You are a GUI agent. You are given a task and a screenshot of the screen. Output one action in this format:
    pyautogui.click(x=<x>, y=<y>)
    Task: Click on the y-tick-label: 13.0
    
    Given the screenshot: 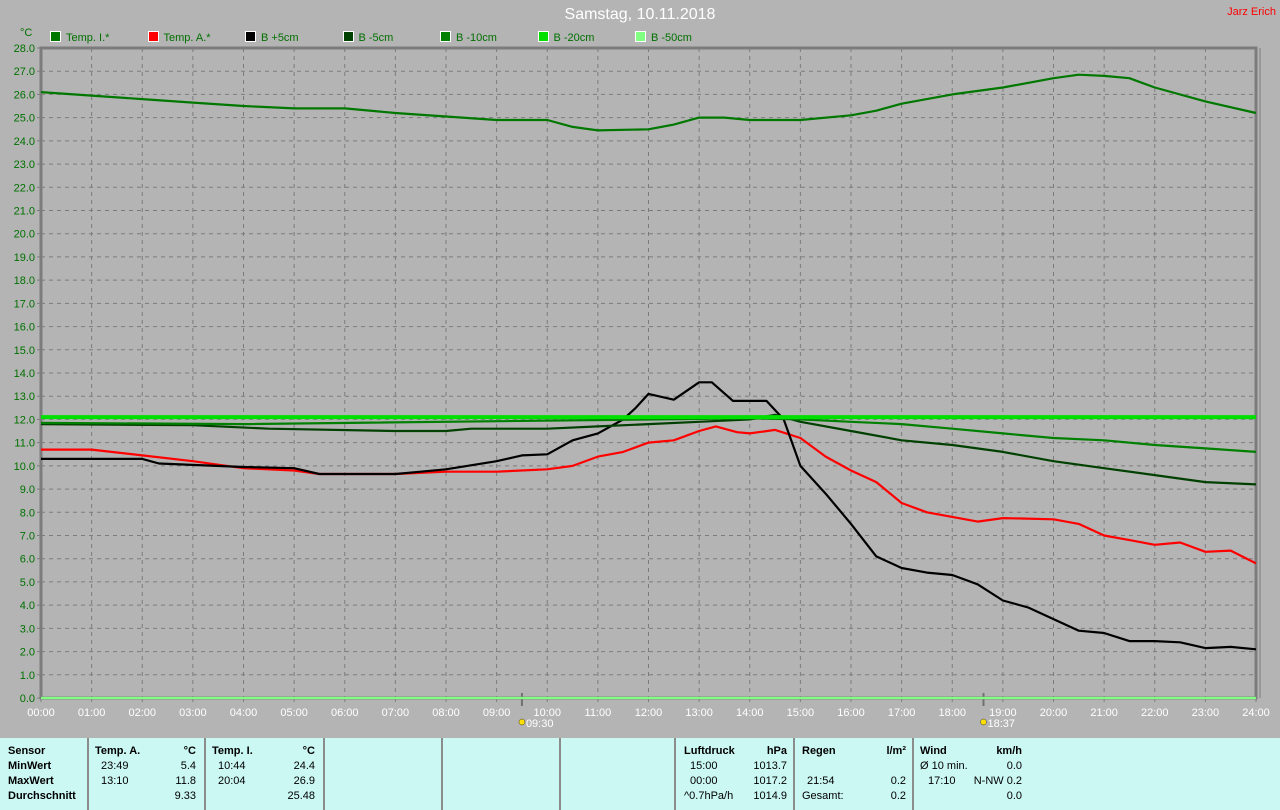 What is the action you would take?
    pyautogui.click(x=24, y=397)
    